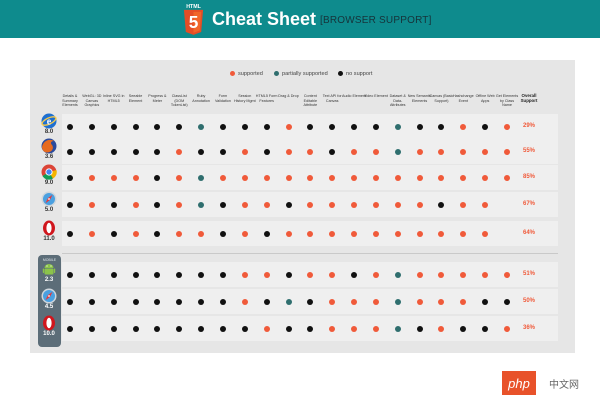 This screenshot has height=401, width=600. What do you see at coordinates (70, 100) in the screenshot?
I see `column-header: Details & Summary Elements` at bounding box center [70, 100].